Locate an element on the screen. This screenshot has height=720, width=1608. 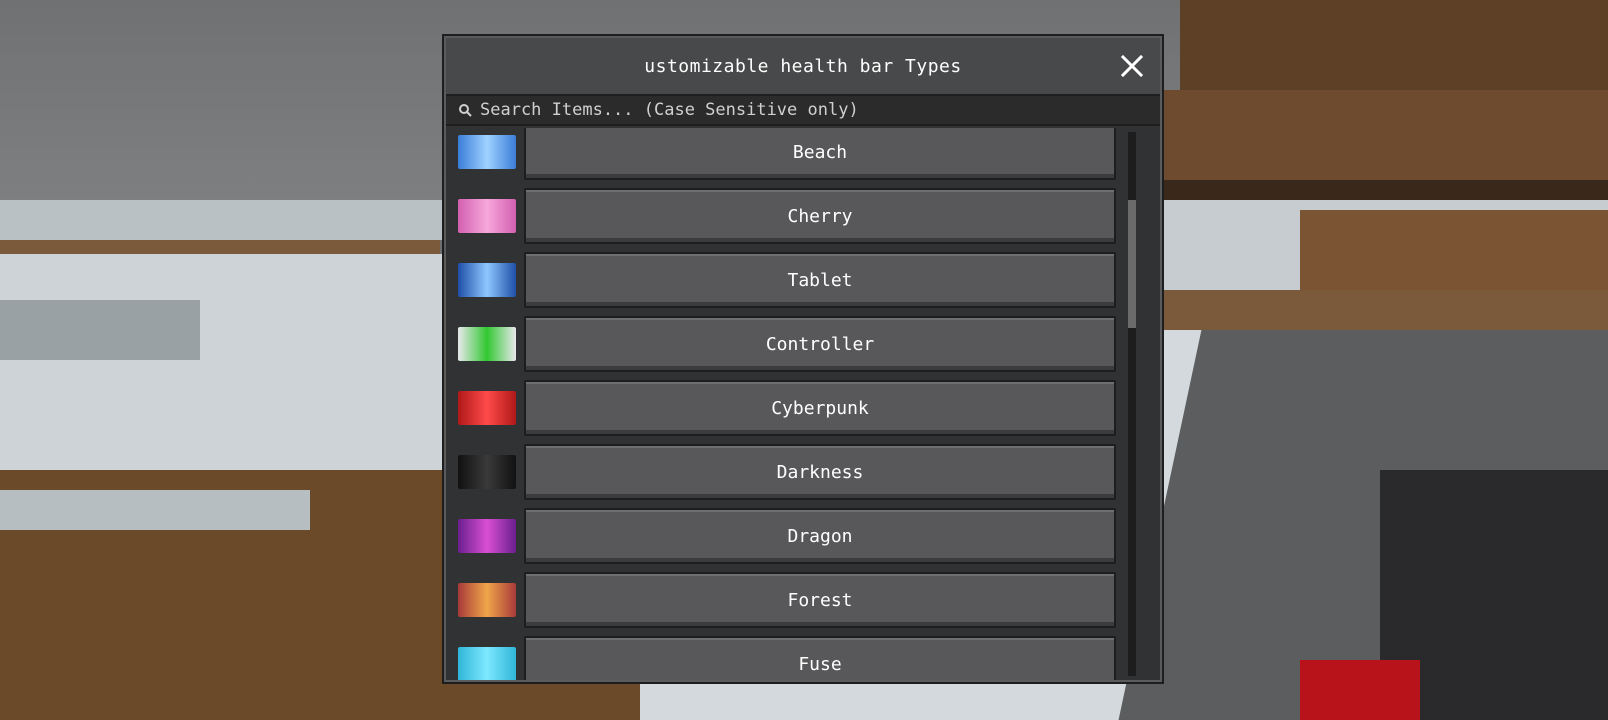
list-item: Cherry is located at coordinates (791, 216).